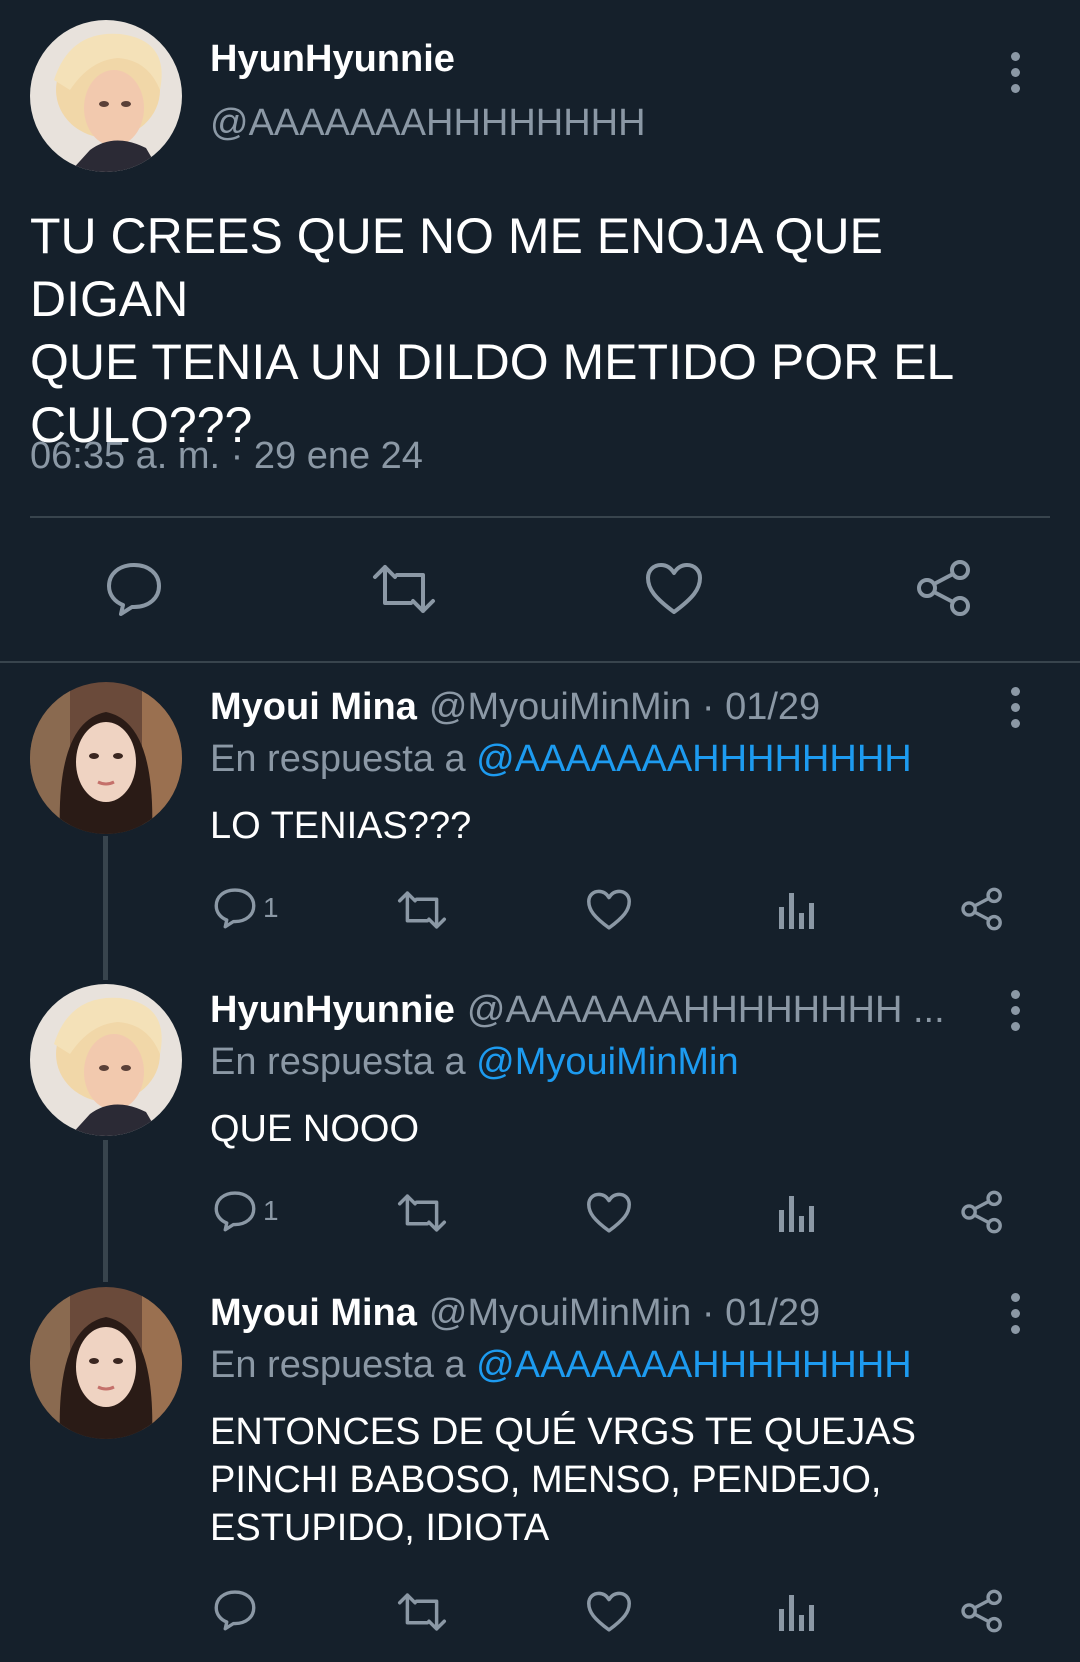  I want to click on reply-3-reply-button, so click(238, 1610).